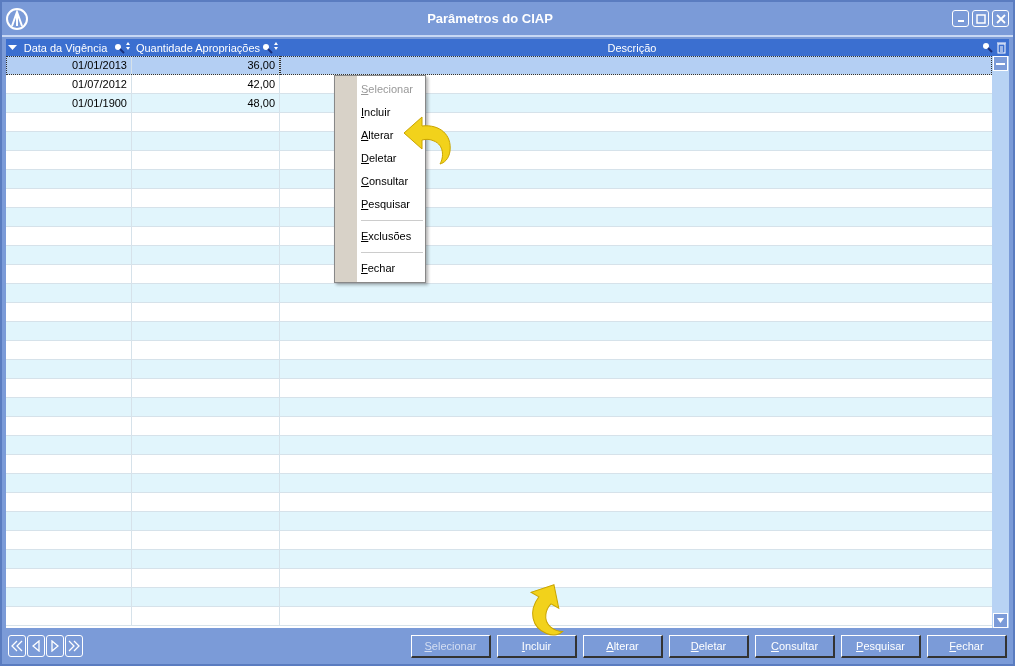  I want to click on down-triangle-icon, so click(1000, 620).